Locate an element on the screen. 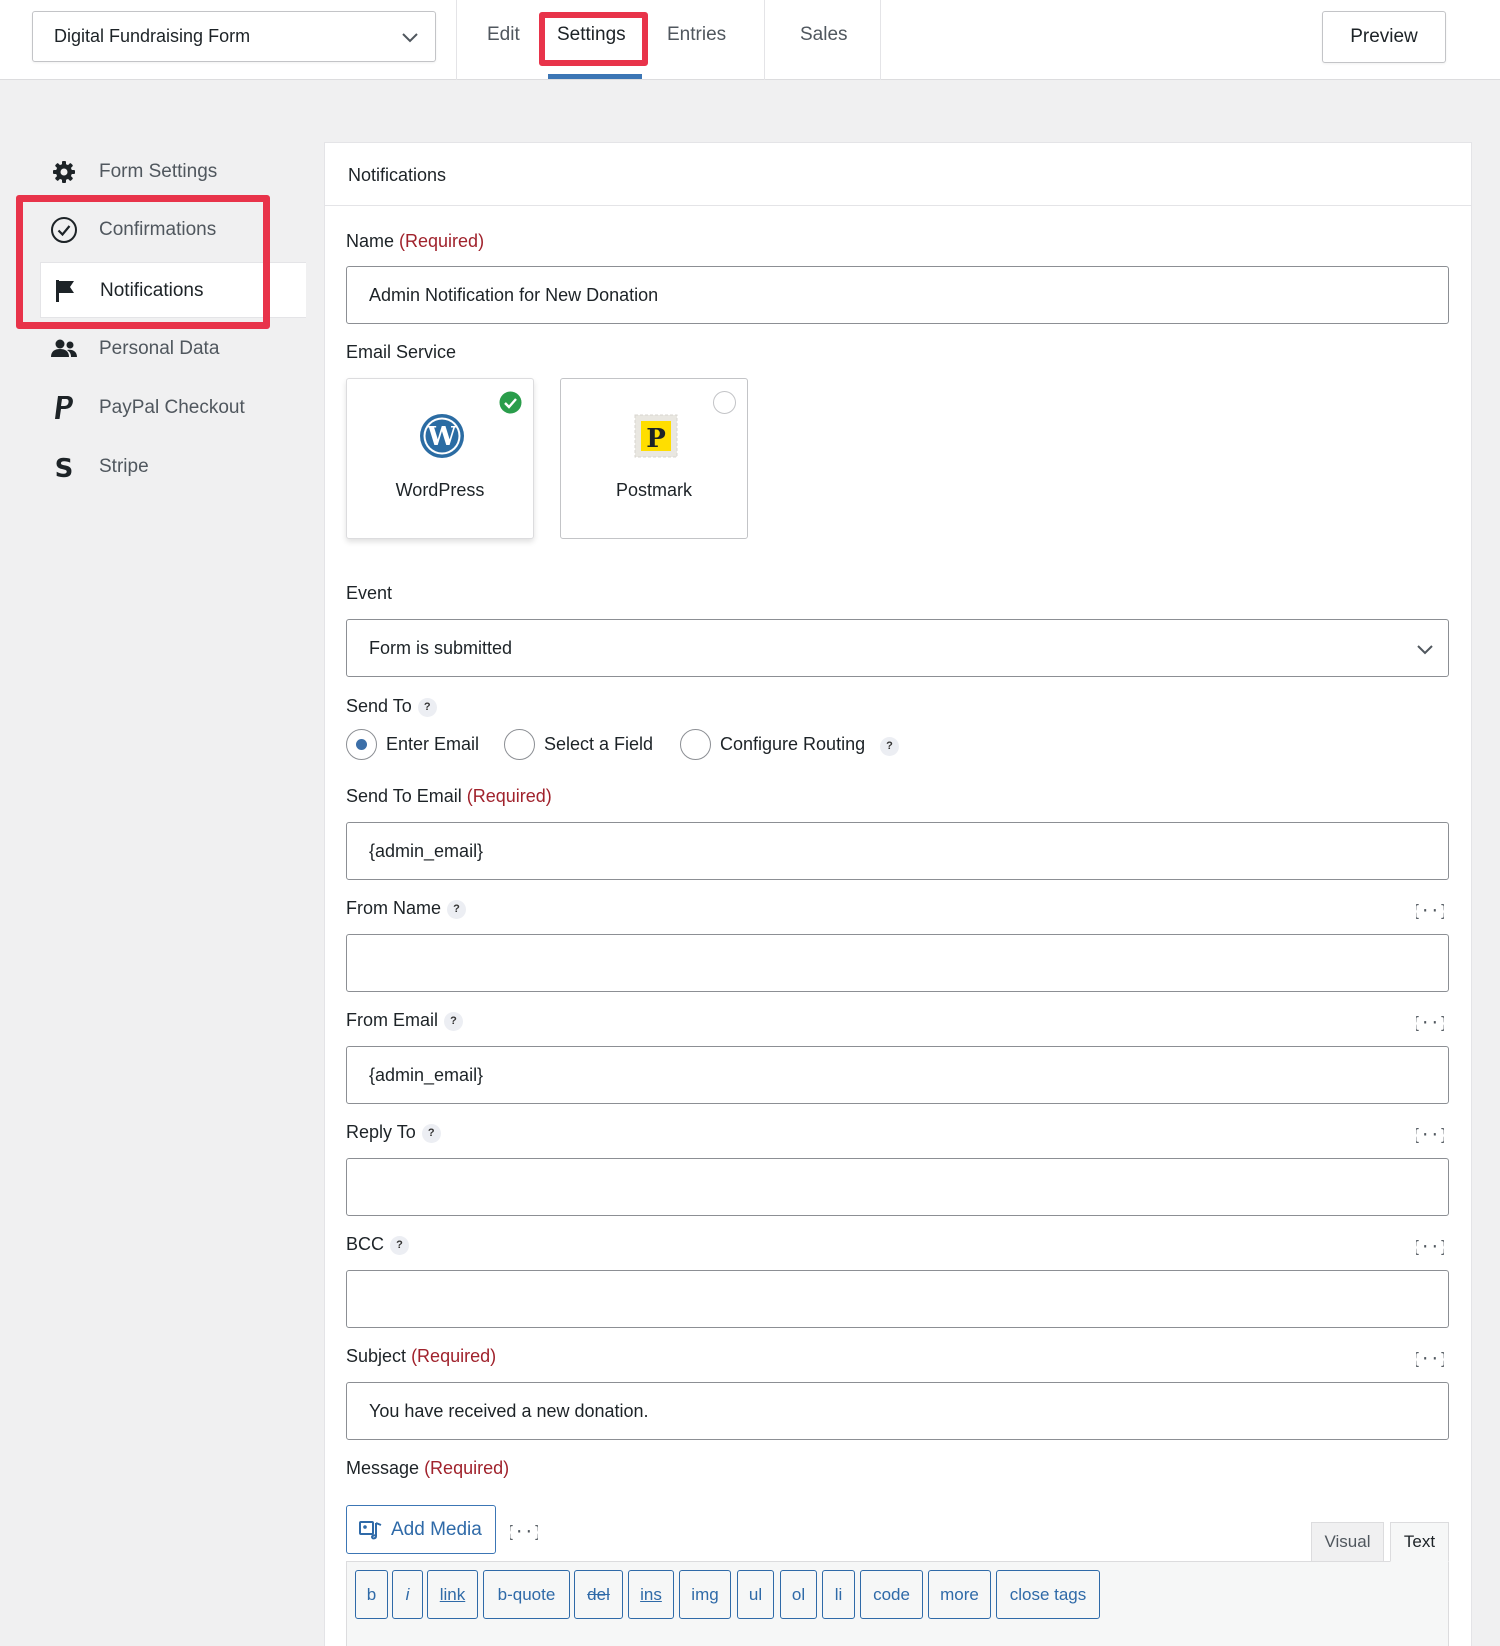  name-label: Name (Required) is located at coordinates (415, 241).